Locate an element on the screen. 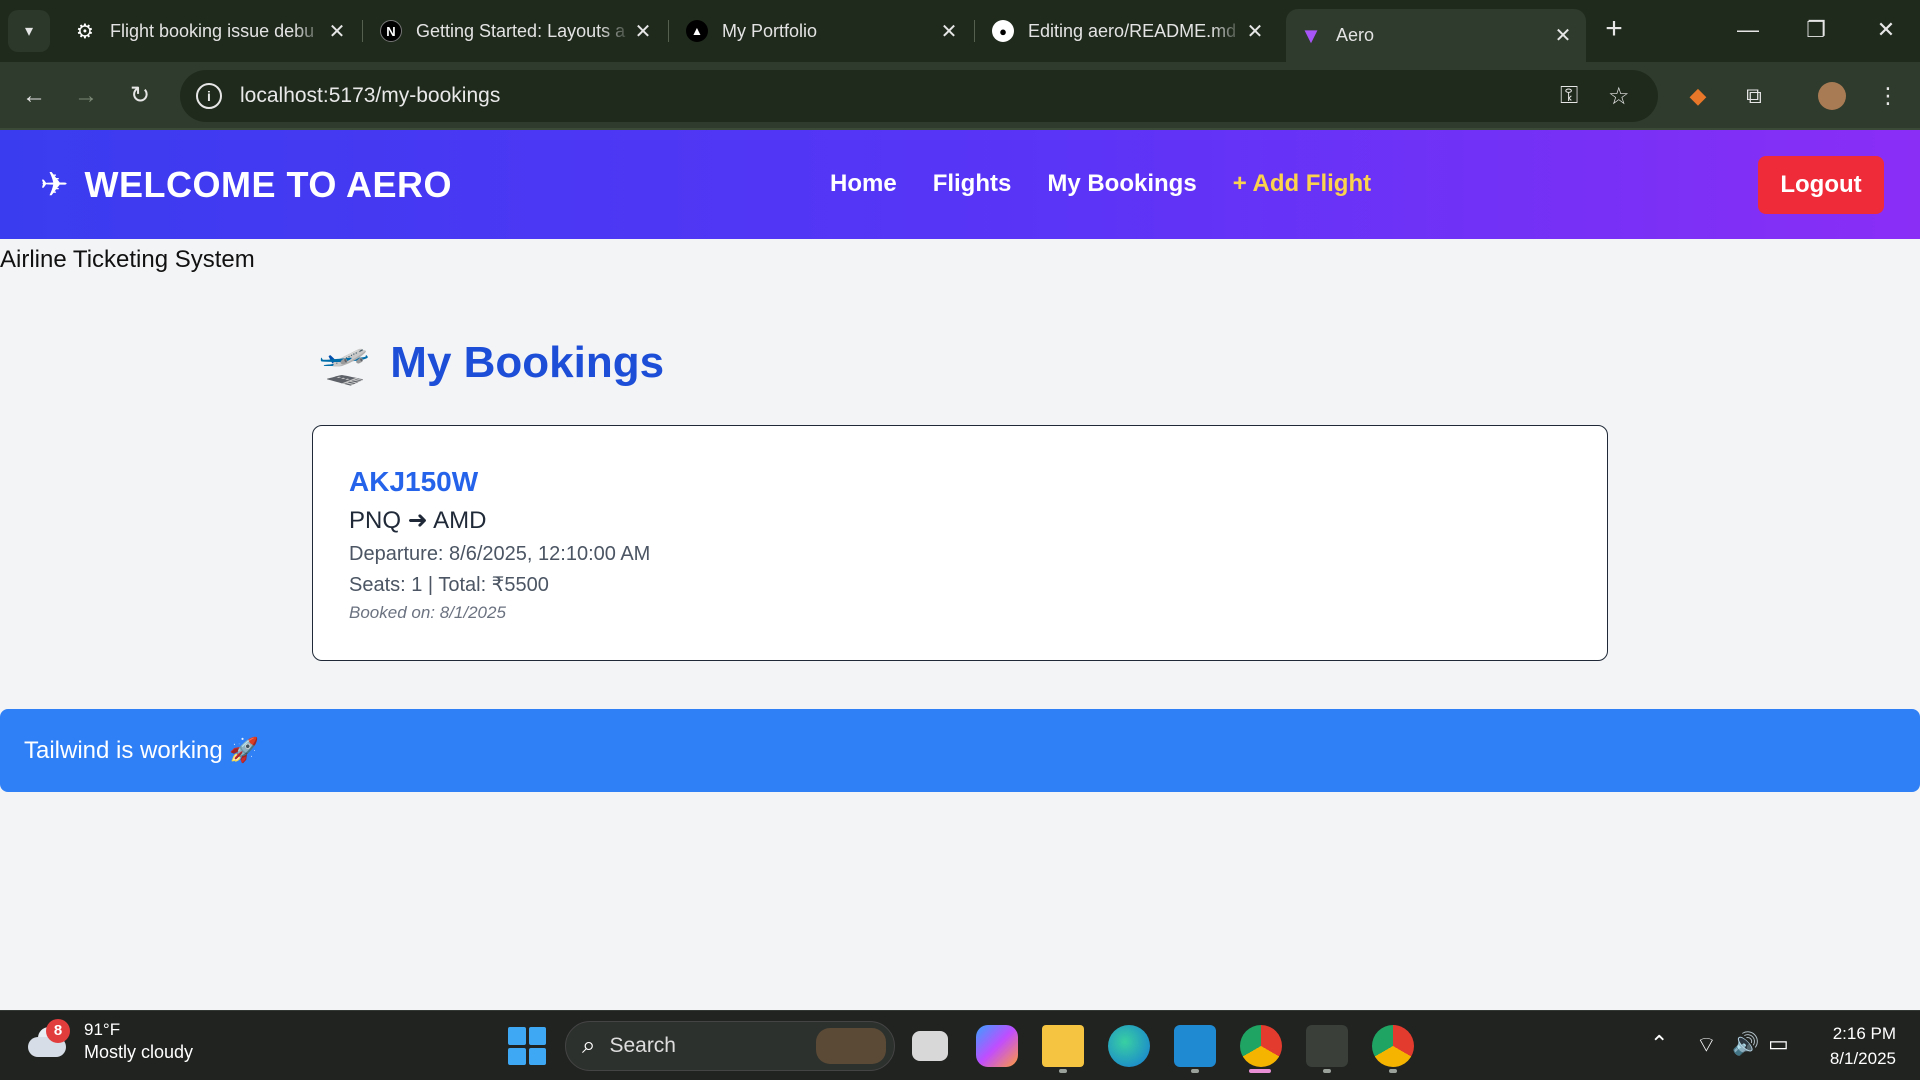  back-arrow-icon: ← is located at coordinates (34, 96).